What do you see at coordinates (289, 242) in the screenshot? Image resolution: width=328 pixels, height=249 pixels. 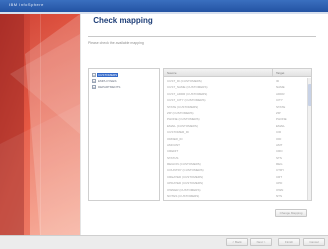 I see `finish-button: Finish` at bounding box center [289, 242].